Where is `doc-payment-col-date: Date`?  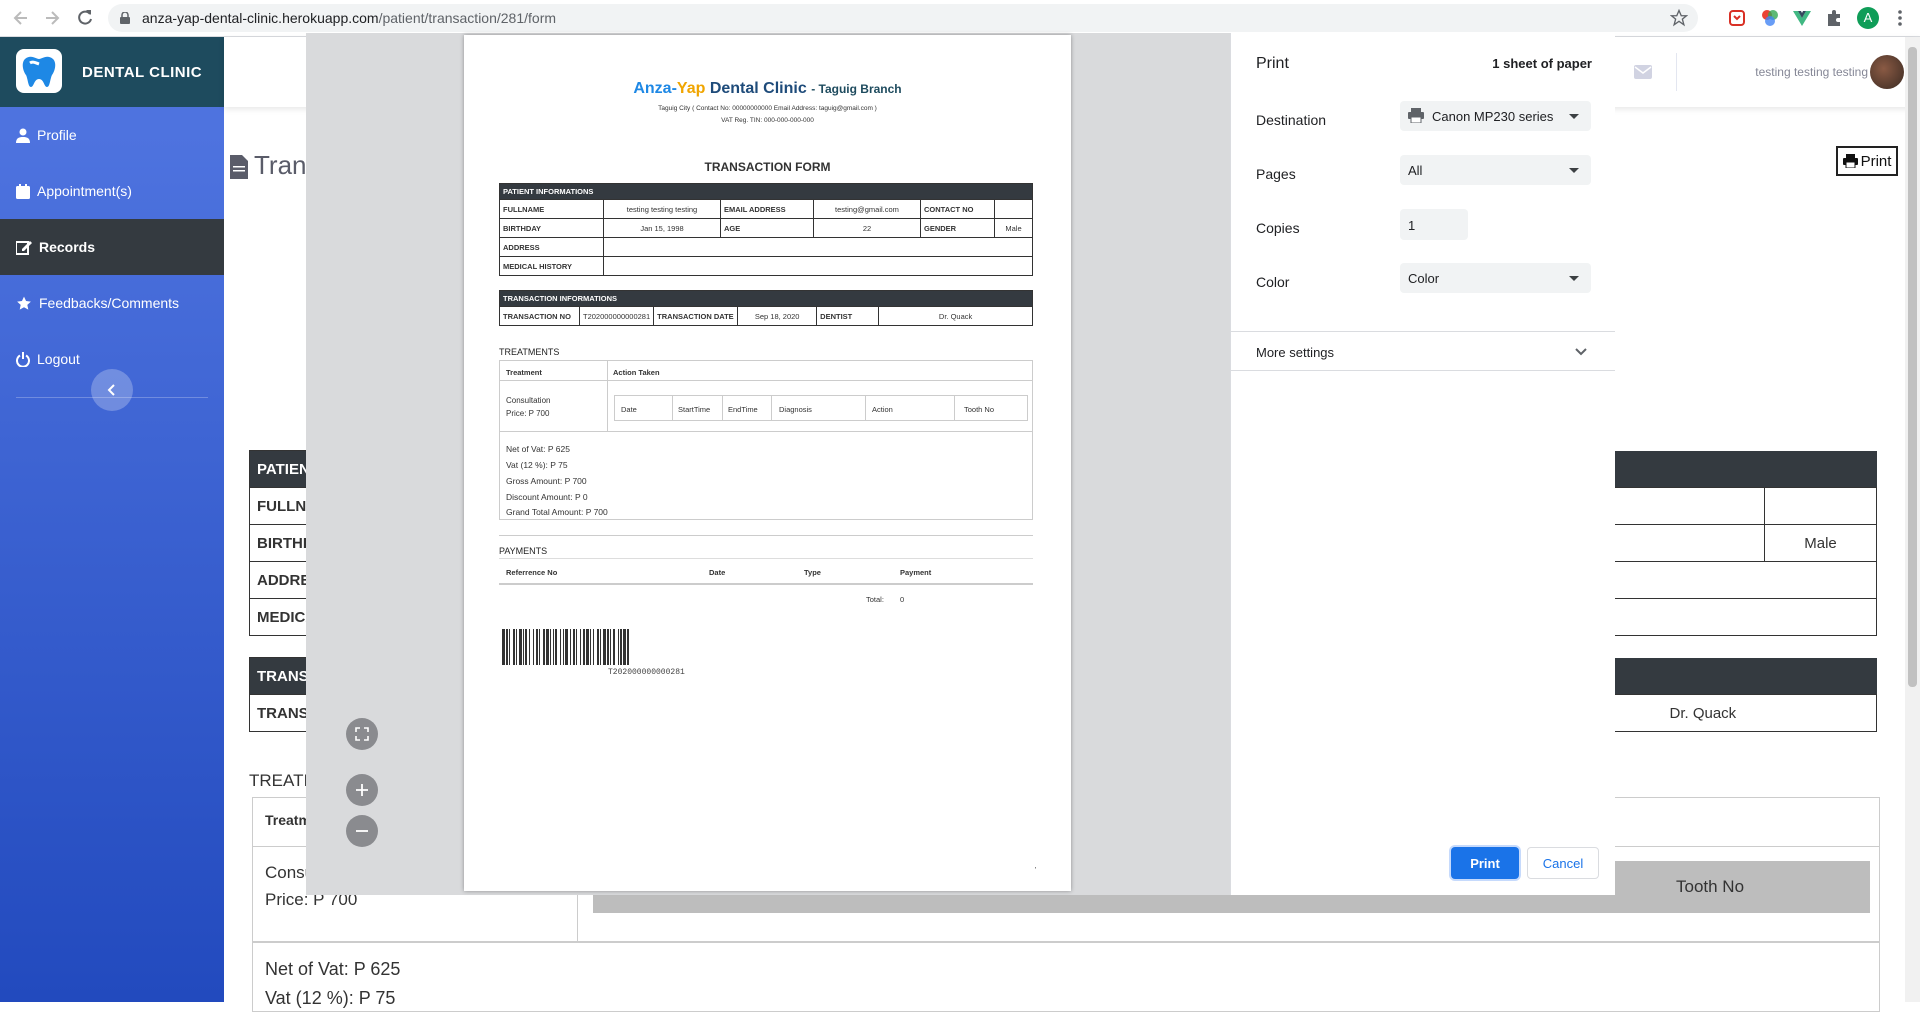 doc-payment-col-date: Date is located at coordinates (717, 572).